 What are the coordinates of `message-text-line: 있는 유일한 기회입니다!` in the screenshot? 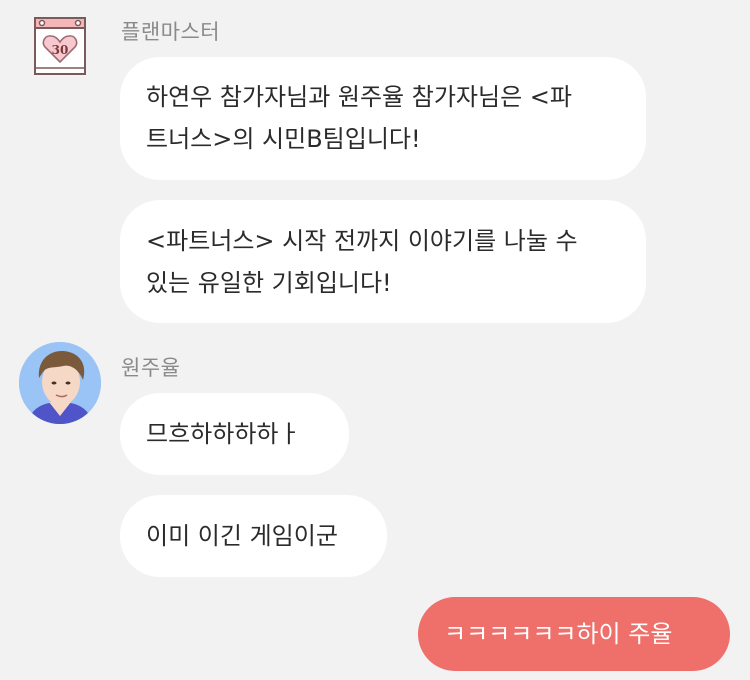 It's located at (269, 283).